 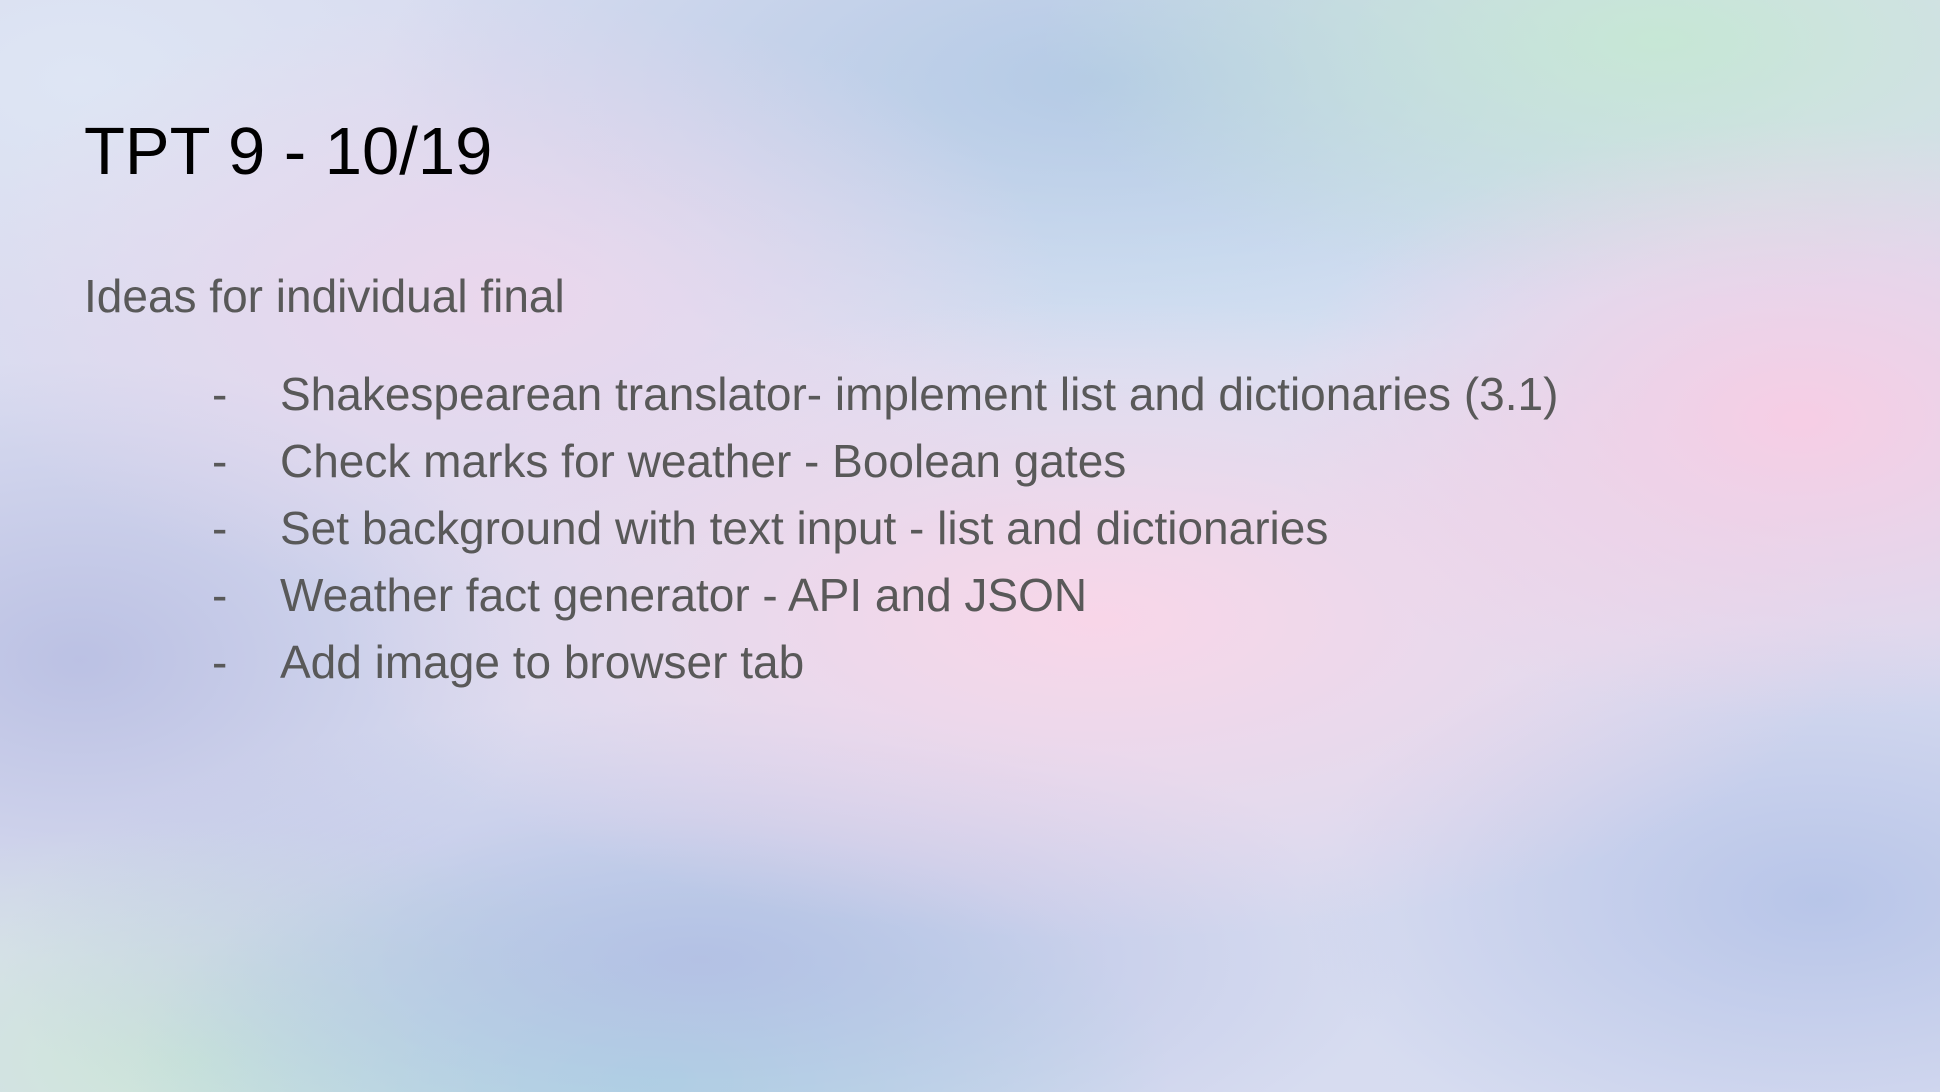 What do you see at coordinates (684, 595) in the screenshot?
I see `list-item-text: Weather fact generator - API and JSON` at bounding box center [684, 595].